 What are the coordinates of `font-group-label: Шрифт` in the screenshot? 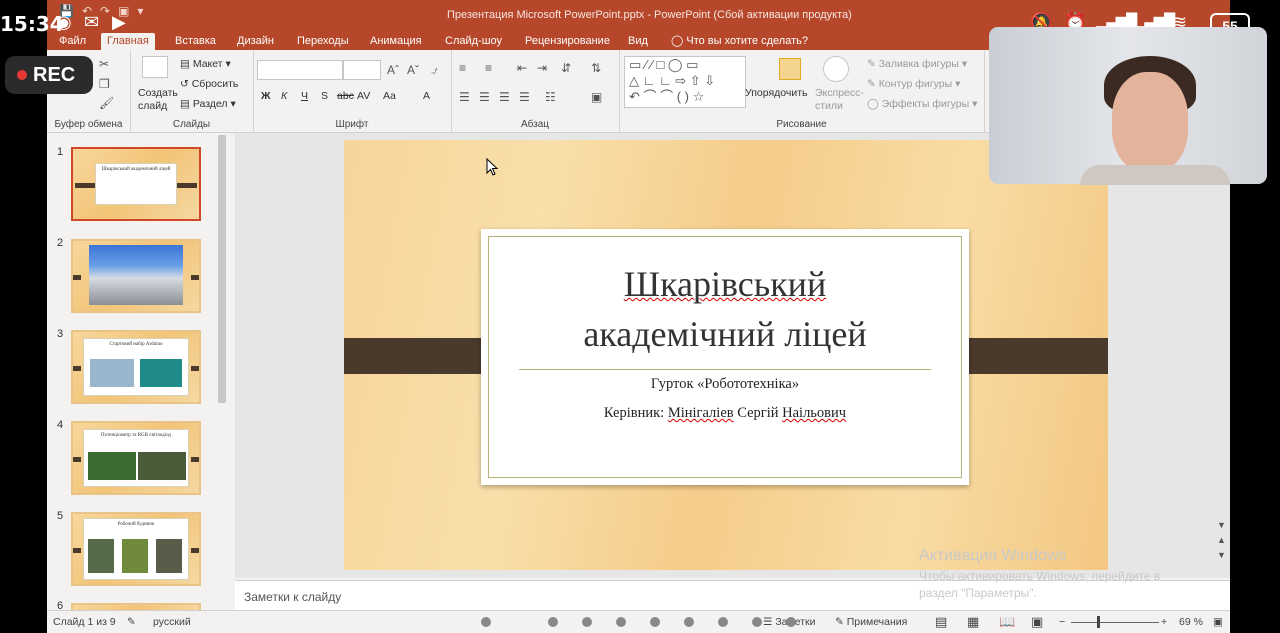 It's located at (352, 124).